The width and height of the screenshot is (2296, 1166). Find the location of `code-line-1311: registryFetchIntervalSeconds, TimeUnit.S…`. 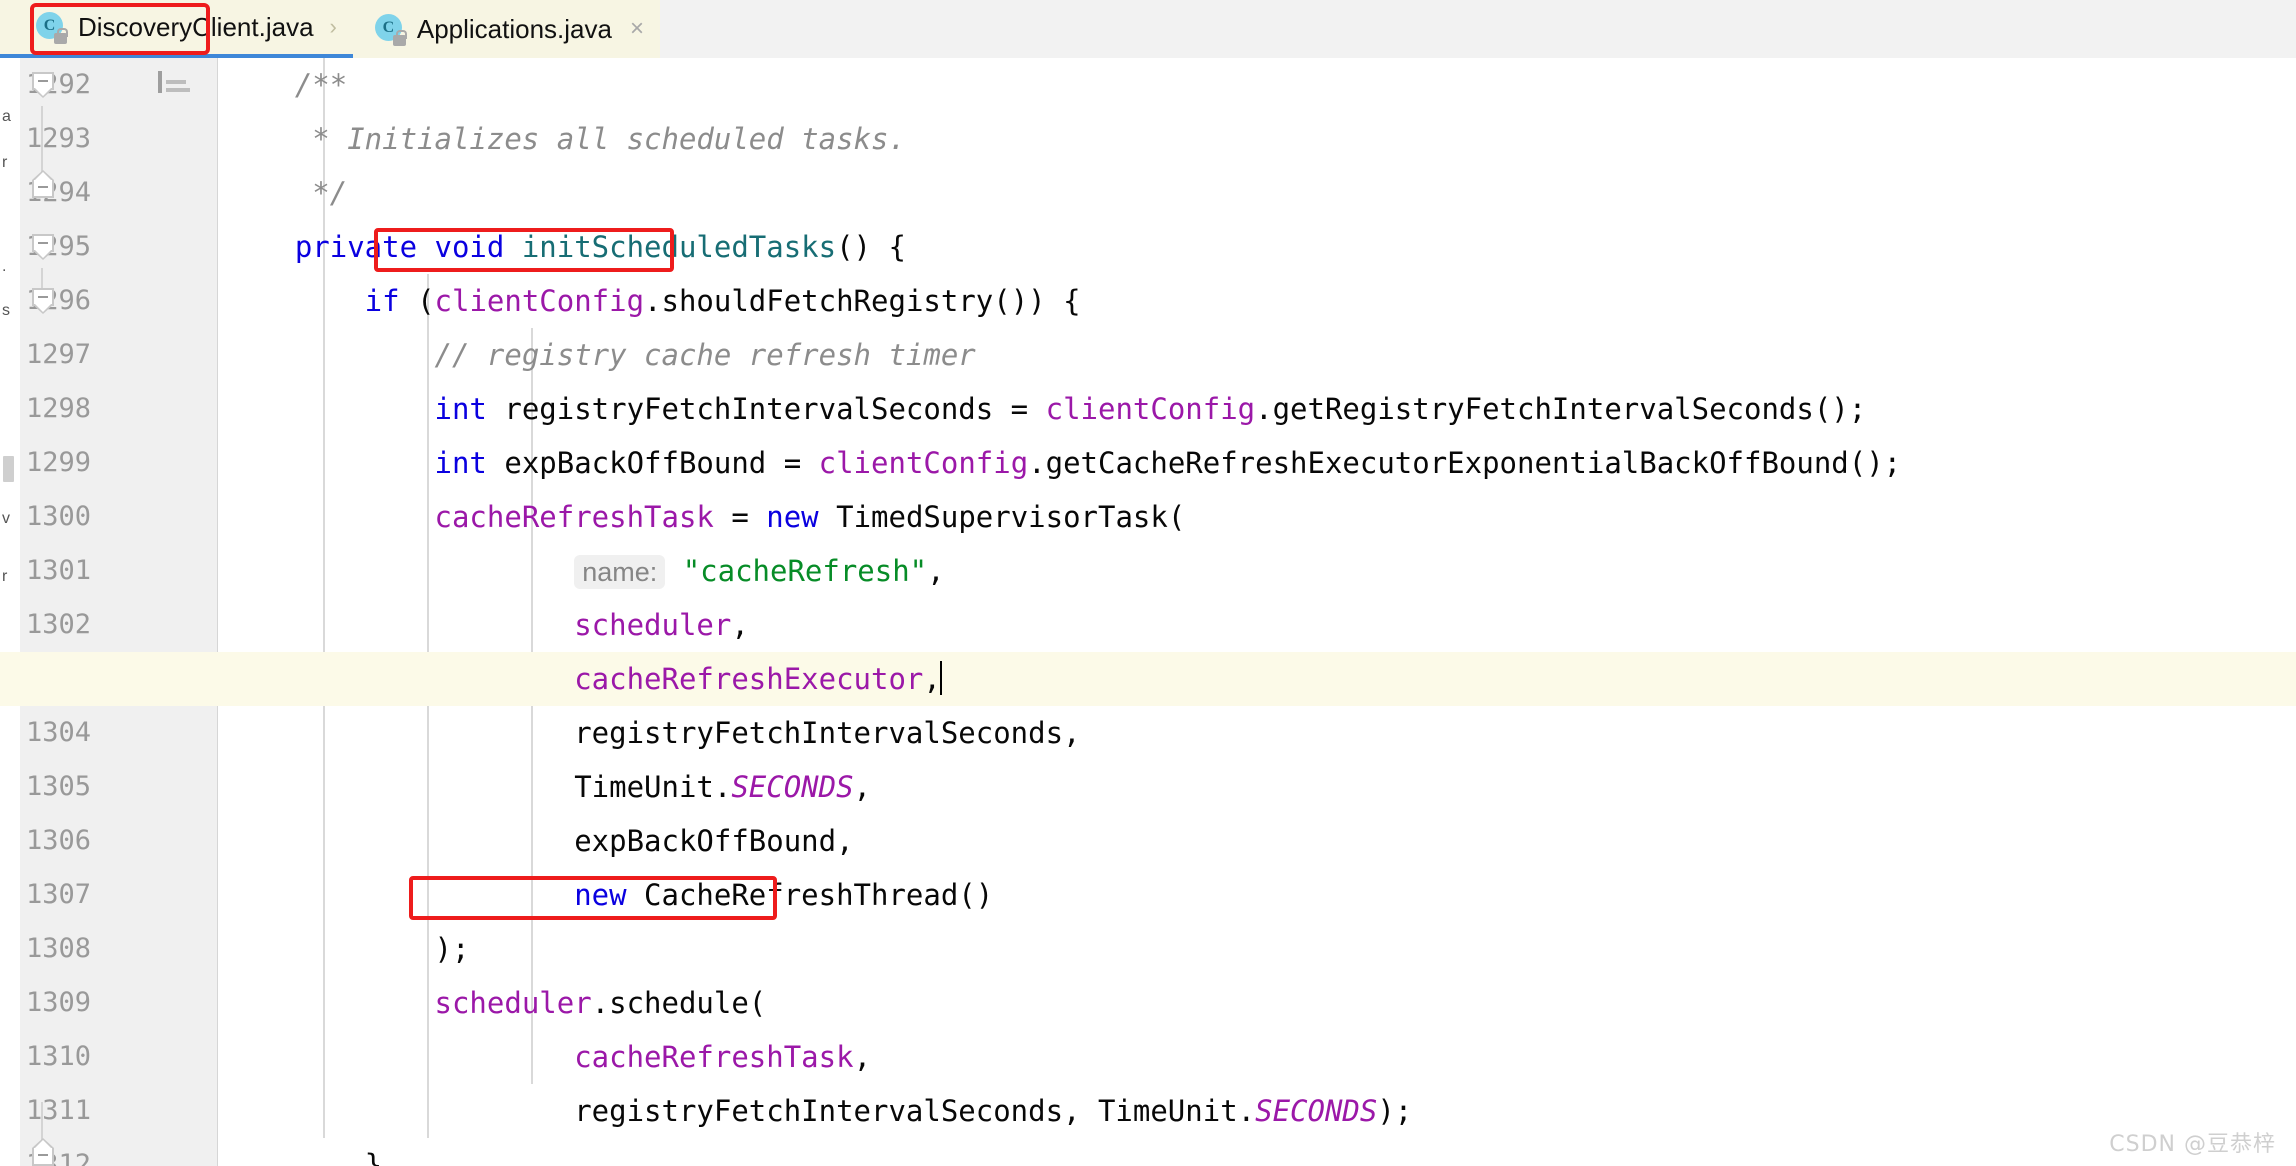

code-line-1311: registryFetchIntervalSeconds, TimeUnit.S… is located at coordinates (1257, 1111).